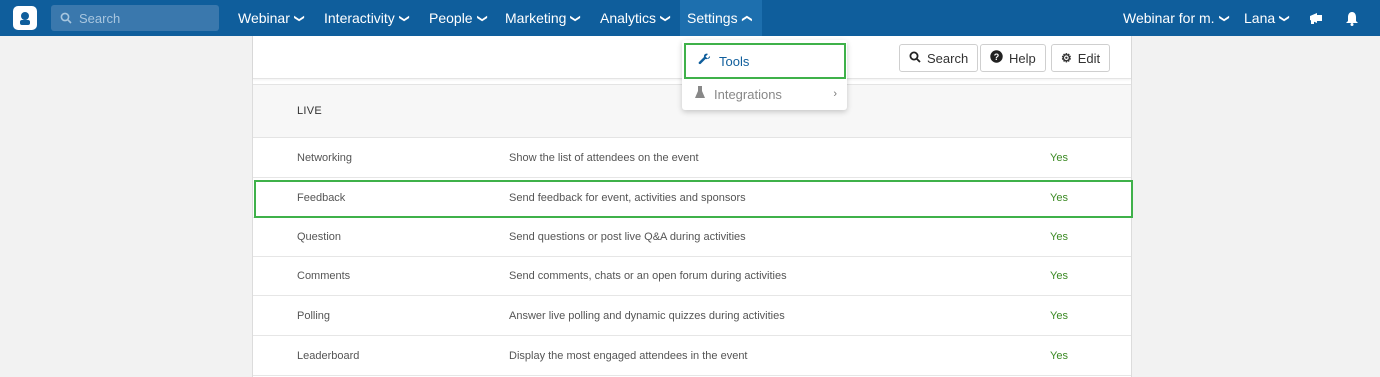  I want to click on settings-dropdown: Tools Integrations ›, so click(764, 75).